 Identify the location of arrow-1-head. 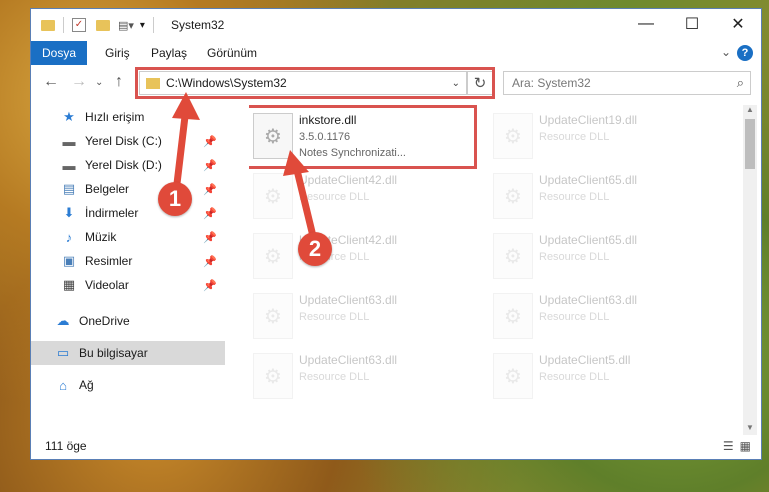
(186, 106).